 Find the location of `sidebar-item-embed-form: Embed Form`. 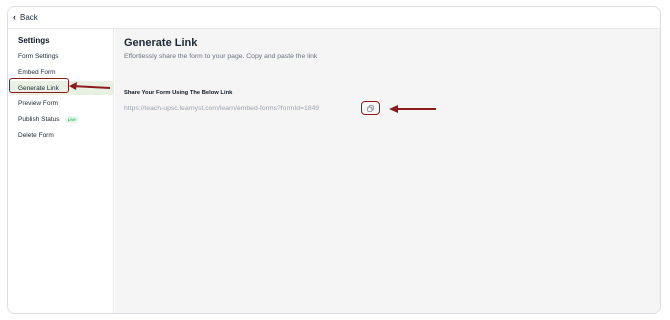

sidebar-item-embed-form: Embed Form is located at coordinates (62, 72).